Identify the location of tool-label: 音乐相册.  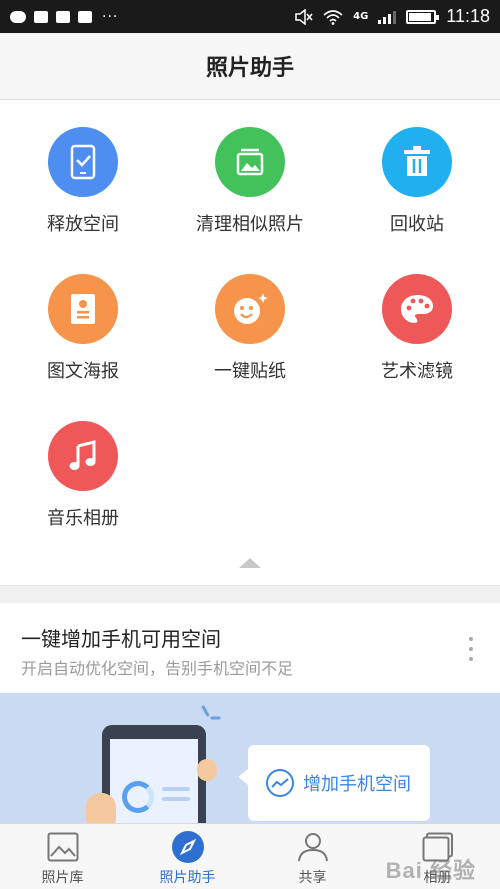
(83, 518).